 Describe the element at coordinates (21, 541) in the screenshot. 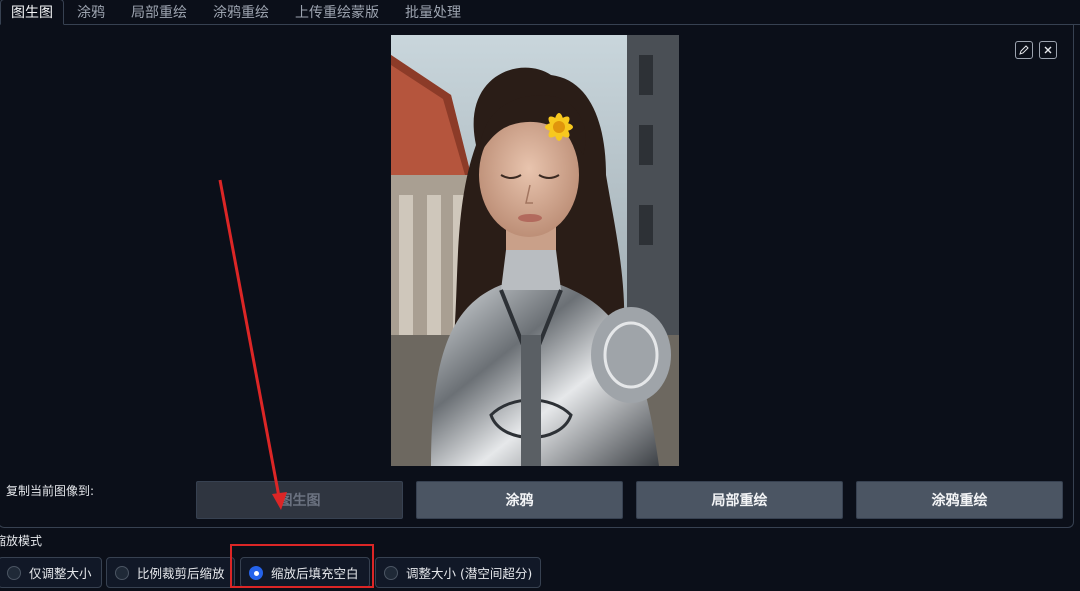

I see `resize-mode-label: 缩放模式` at that location.